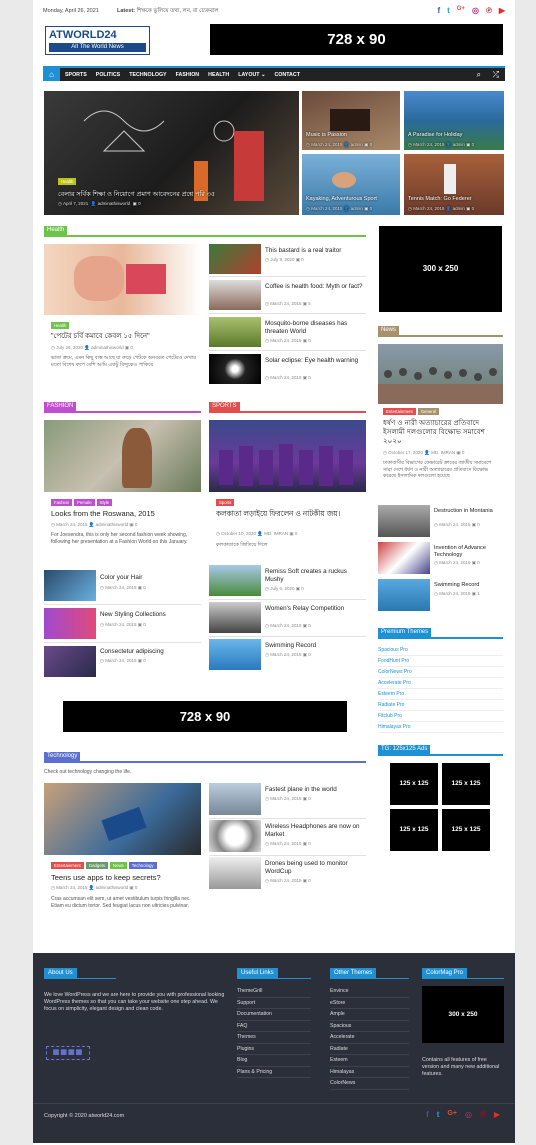  I want to click on health-item-1-comments: 0, so click(302, 259).